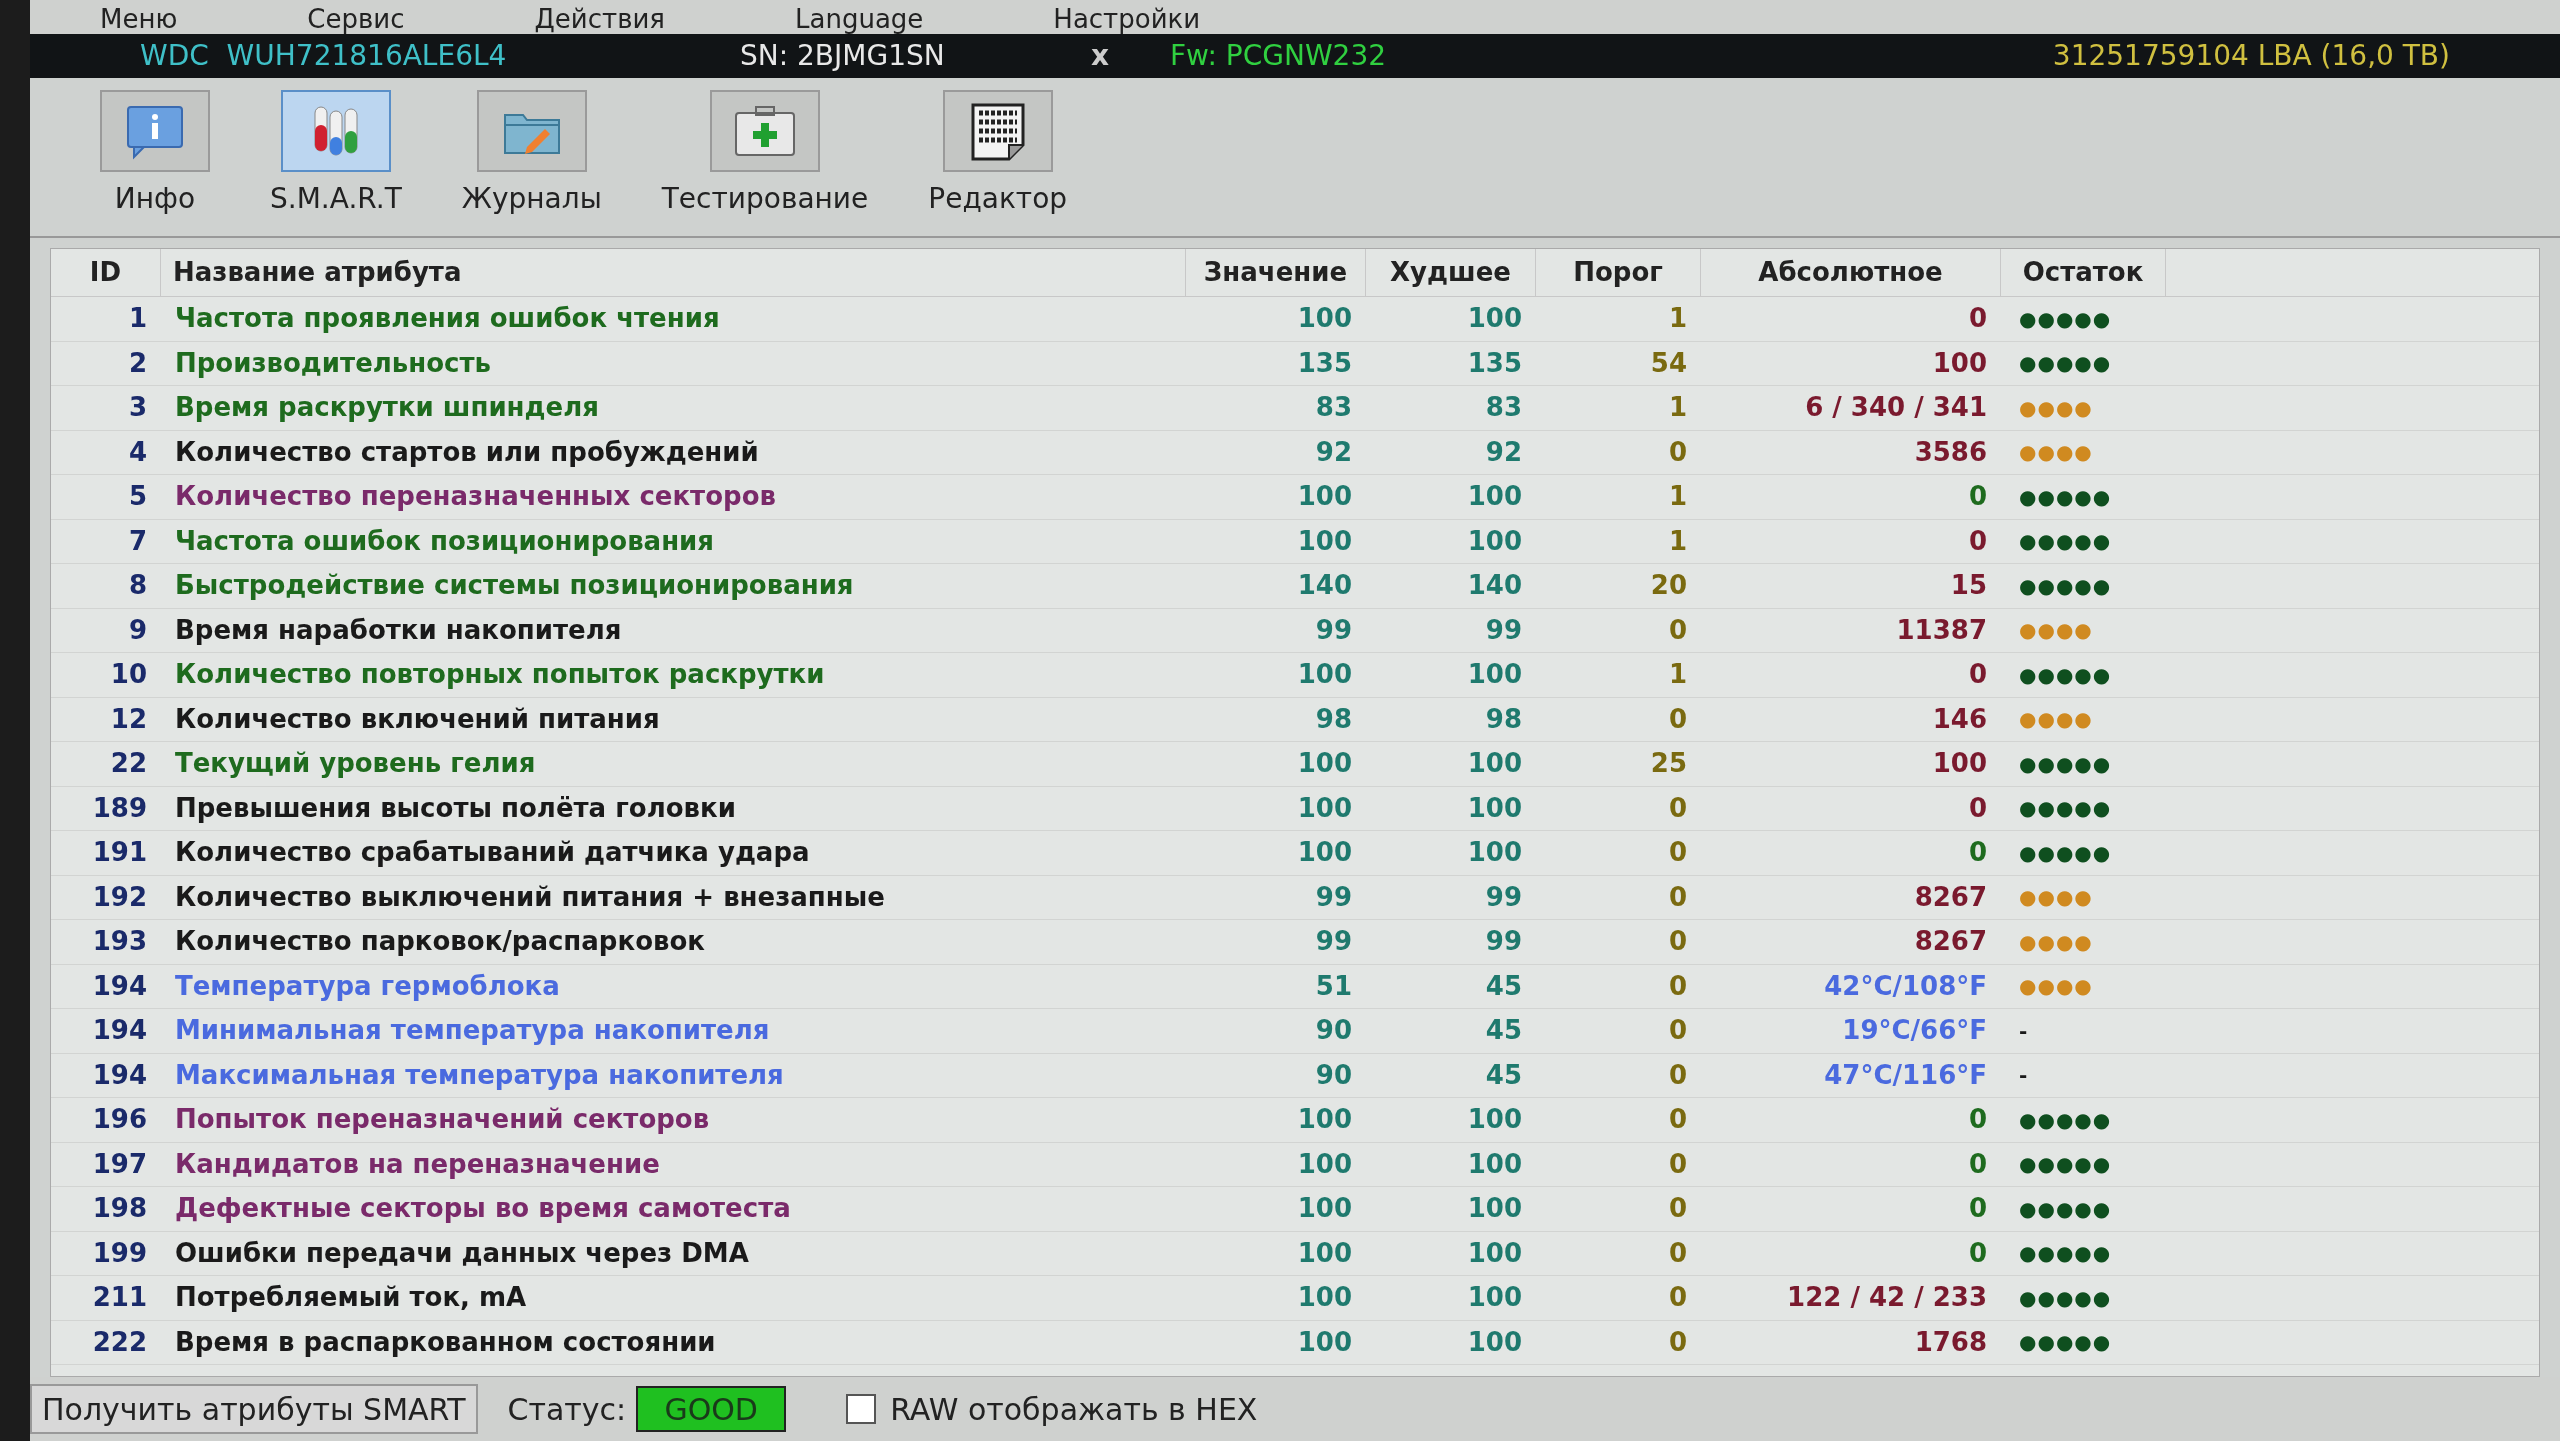 This screenshot has height=1441, width=2560. What do you see at coordinates (128, 719) in the screenshot?
I see `table-cell-text: 12` at bounding box center [128, 719].